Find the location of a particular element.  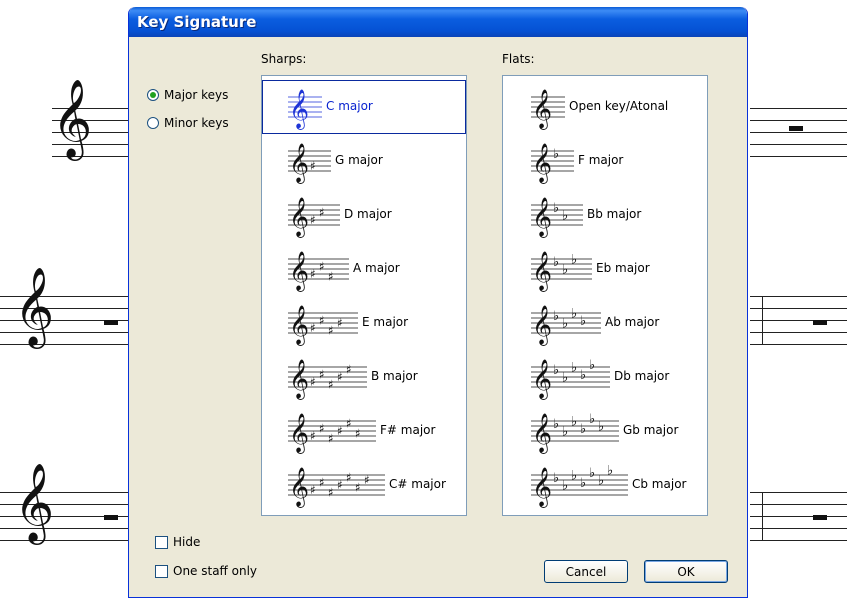

key-item-d-major: 𝄞 ♯ ♯ D major is located at coordinates (364, 215).